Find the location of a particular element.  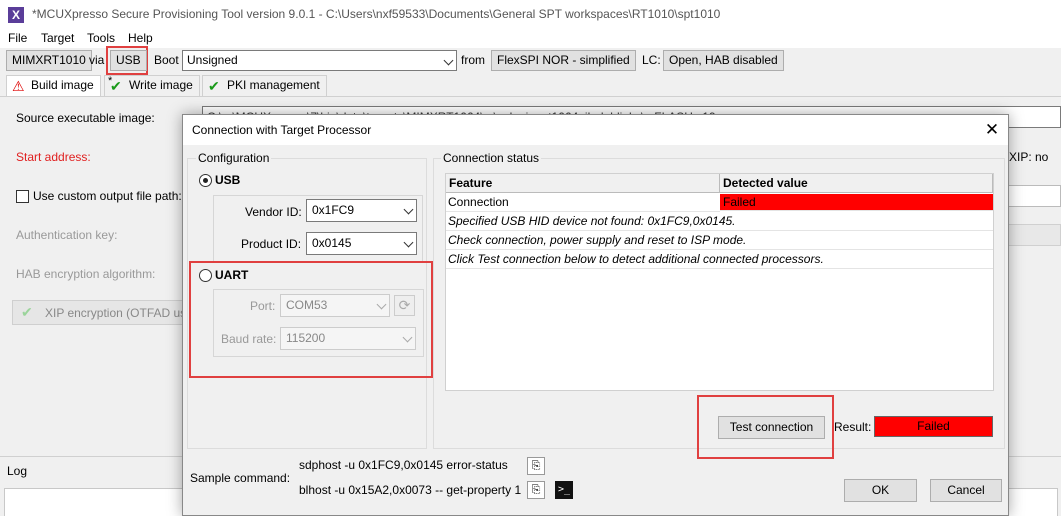

tab-build-image-label: Build image is located at coordinates (62, 85).